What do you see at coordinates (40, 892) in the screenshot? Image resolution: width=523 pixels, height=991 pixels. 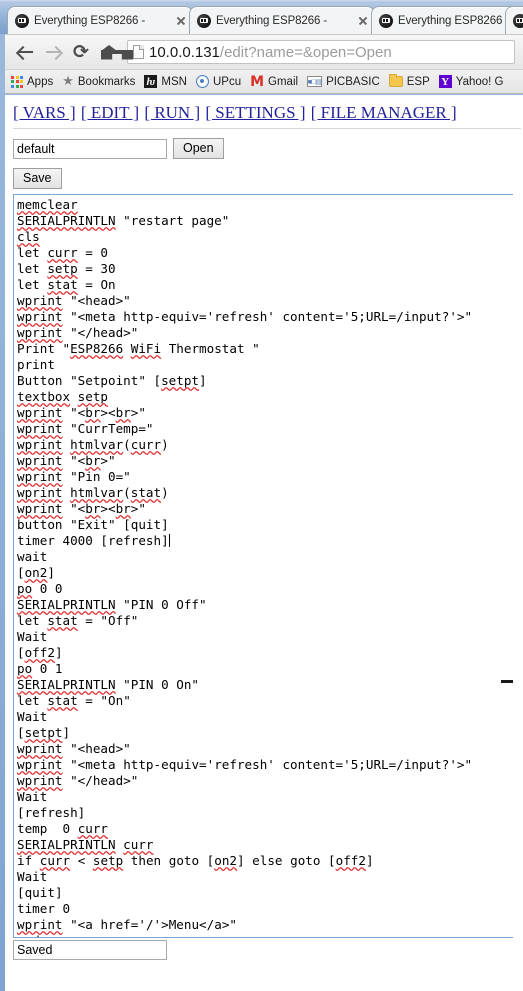 I see `code-line: [quit]` at bounding box center [40, 892].